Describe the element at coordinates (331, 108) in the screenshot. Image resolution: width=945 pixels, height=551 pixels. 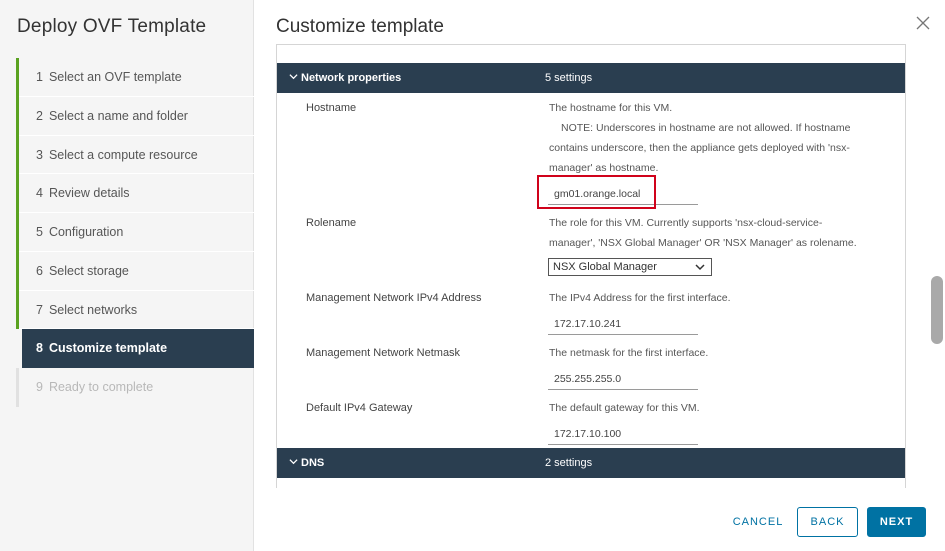
I see `hostname-label: Hostname` at that location.